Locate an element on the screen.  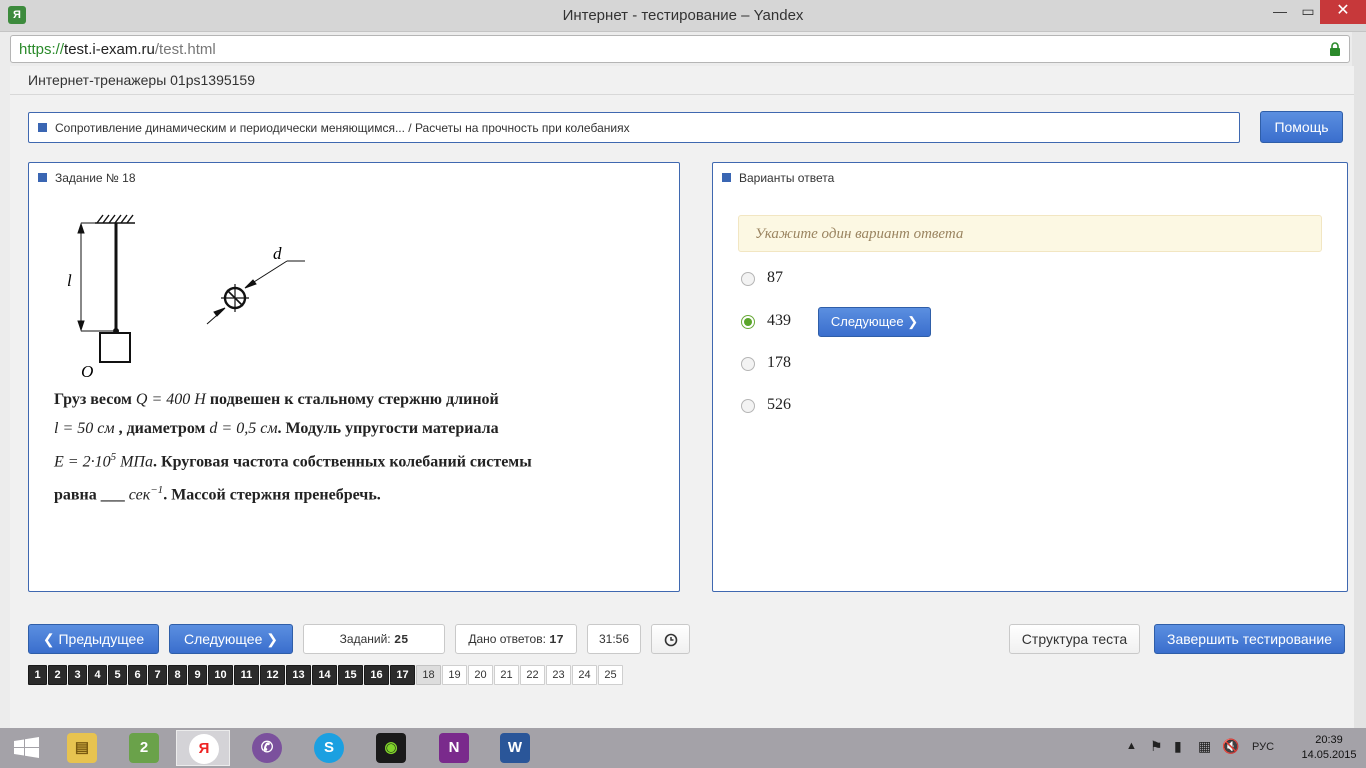
galaxy-icon: ◉ is located at coordinates (391, 748).